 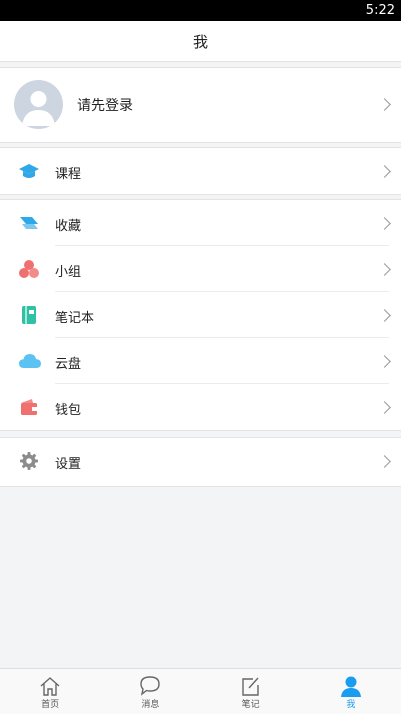 What do you see at coordinates (68, 272) in the screenshot?
I see `menu-item-label: 小组` at bounding box center [68, 272].